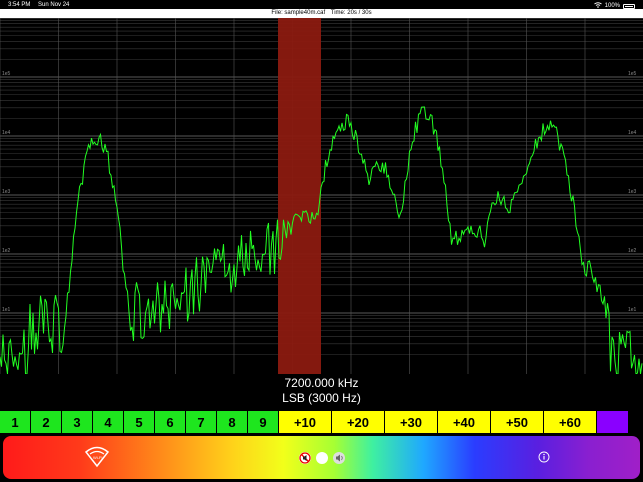  Describe the element at coordinates (299, 196) in the screenshot. I see `tuning-band` at that location.